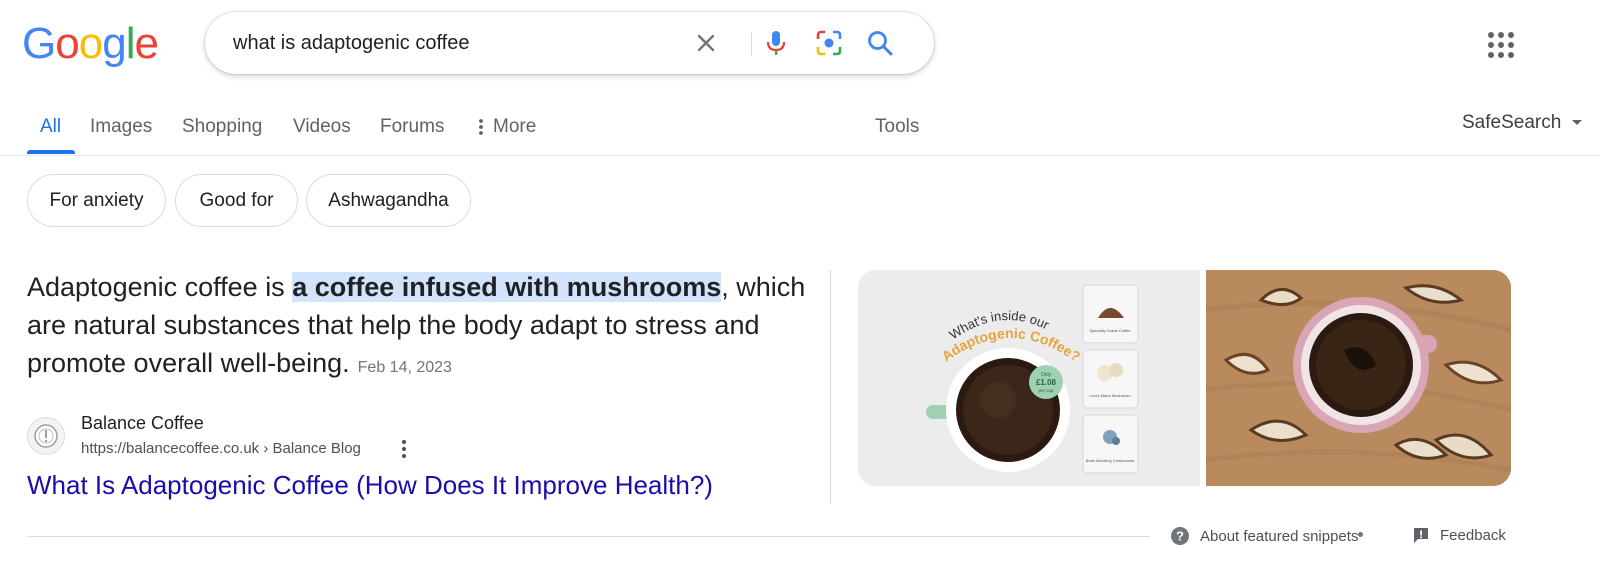  I want to click on about-featured-snippets-link: ? About featured snippets, so click(1264, 536).